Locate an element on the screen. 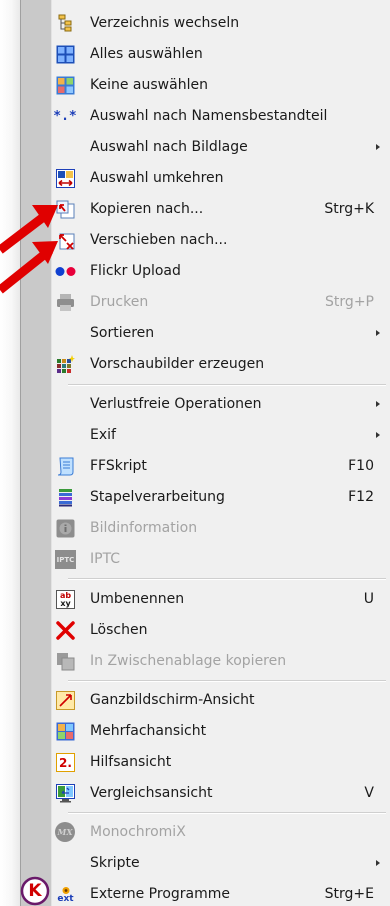  menu-item-label: IPTC is located at coordinates (105, 559).